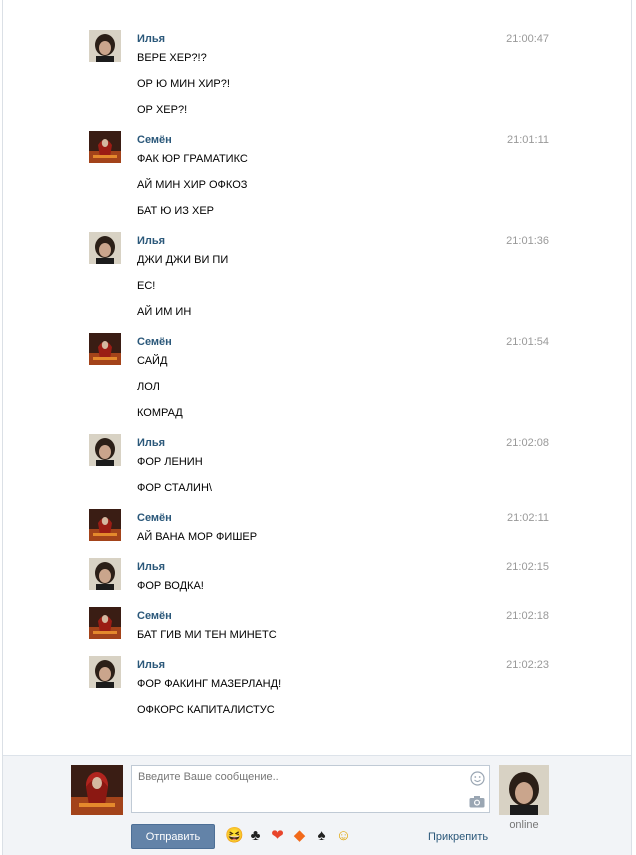  I want to click on message-body: Илья 21:02:15 ФОР ВОДКА!, so click(343, 575).